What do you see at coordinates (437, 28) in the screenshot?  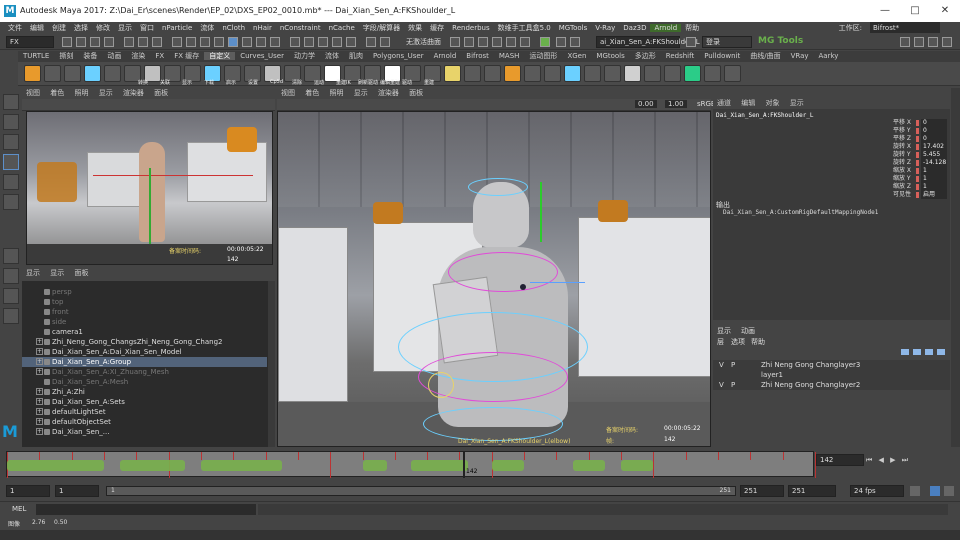 I see `menu-item: 缓存` at bounding box center [437, 28].